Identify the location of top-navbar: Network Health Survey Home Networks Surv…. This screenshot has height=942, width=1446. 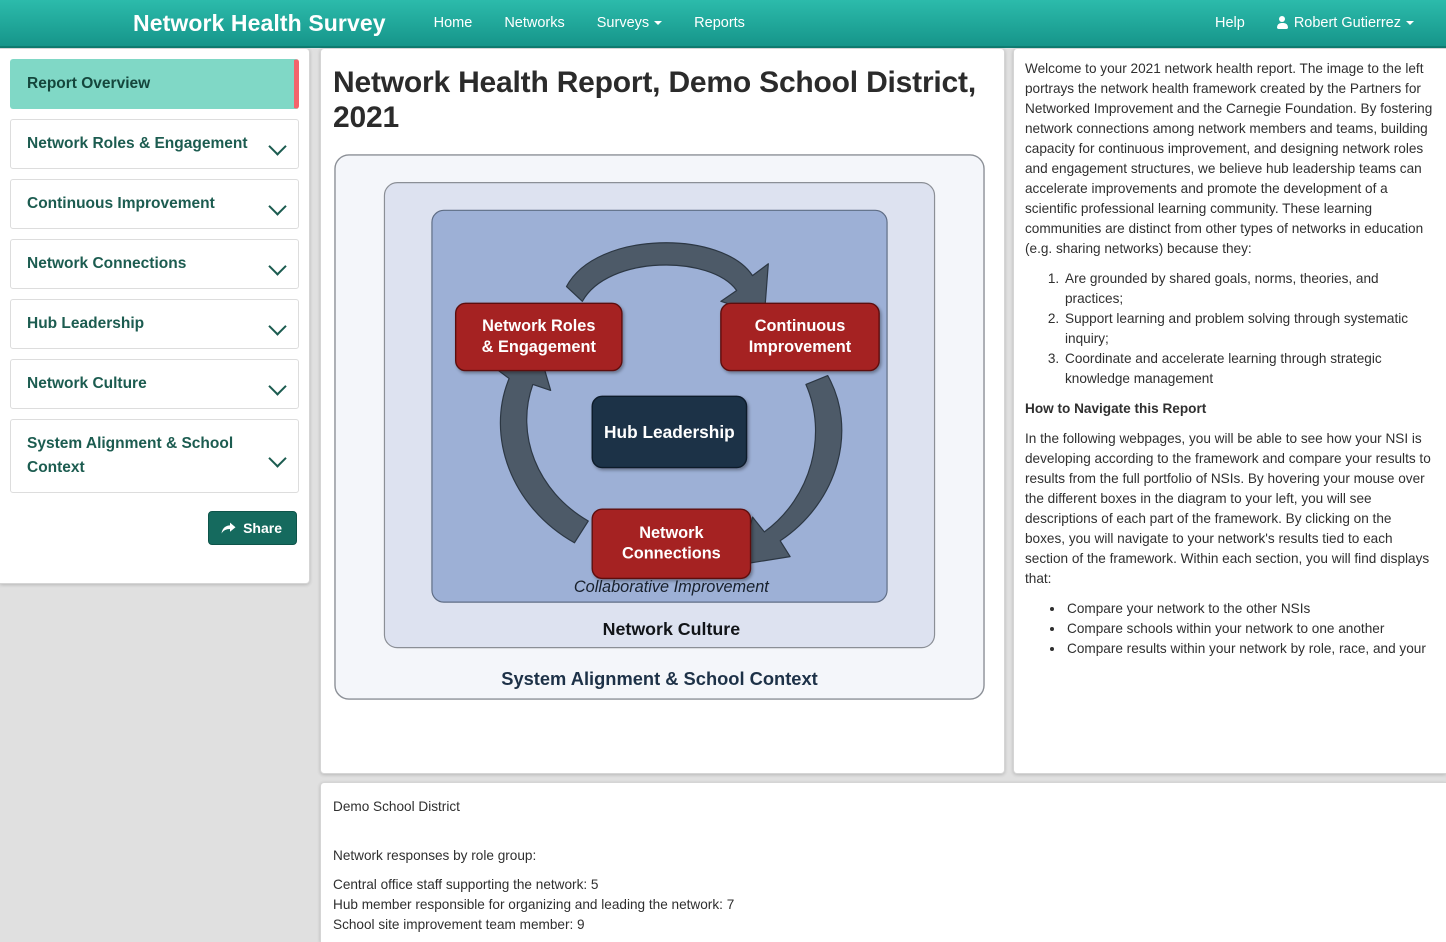
(723, 24).